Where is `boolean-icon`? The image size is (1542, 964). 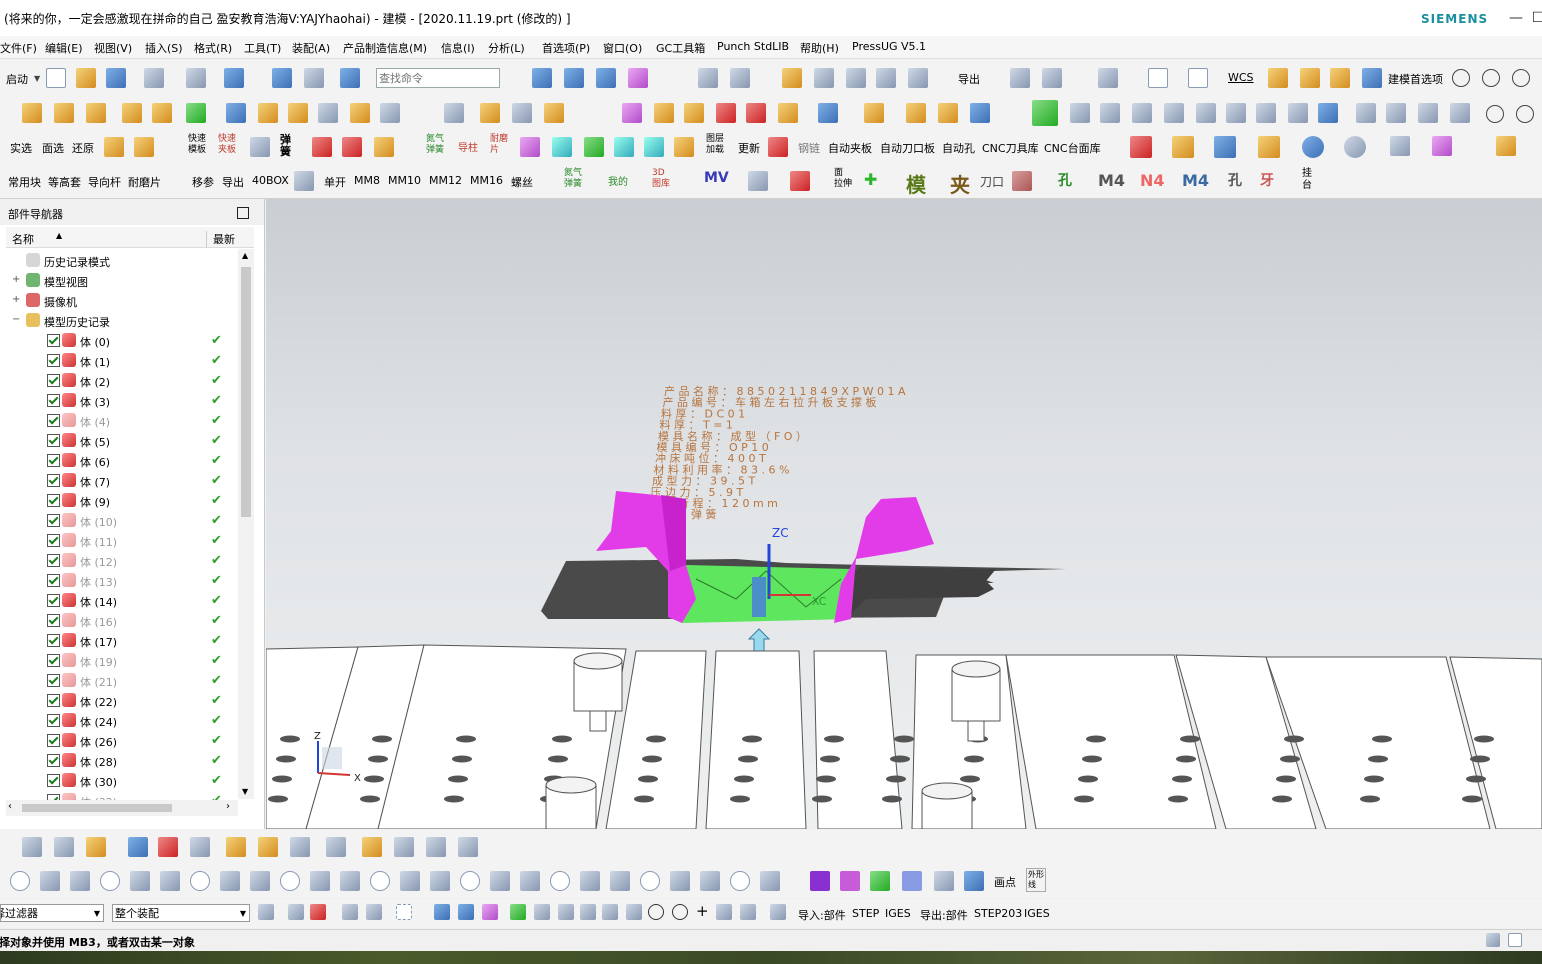
boolean-icon is located at coordinates (1020, 78).